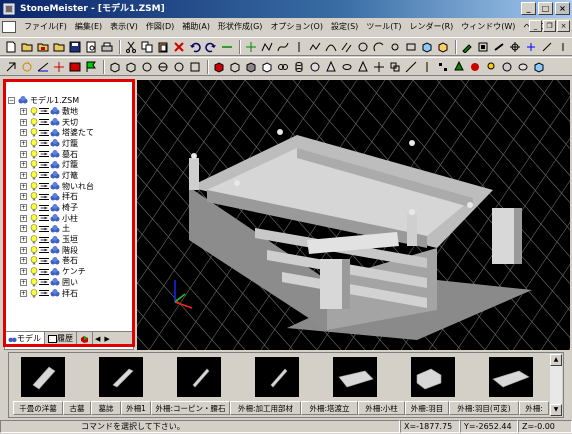 The image size is (572, 434). What do you see at coordinates (267, 67) in the screenshot?
I see `hidden-line-icon` at bounding box center [267, 67].